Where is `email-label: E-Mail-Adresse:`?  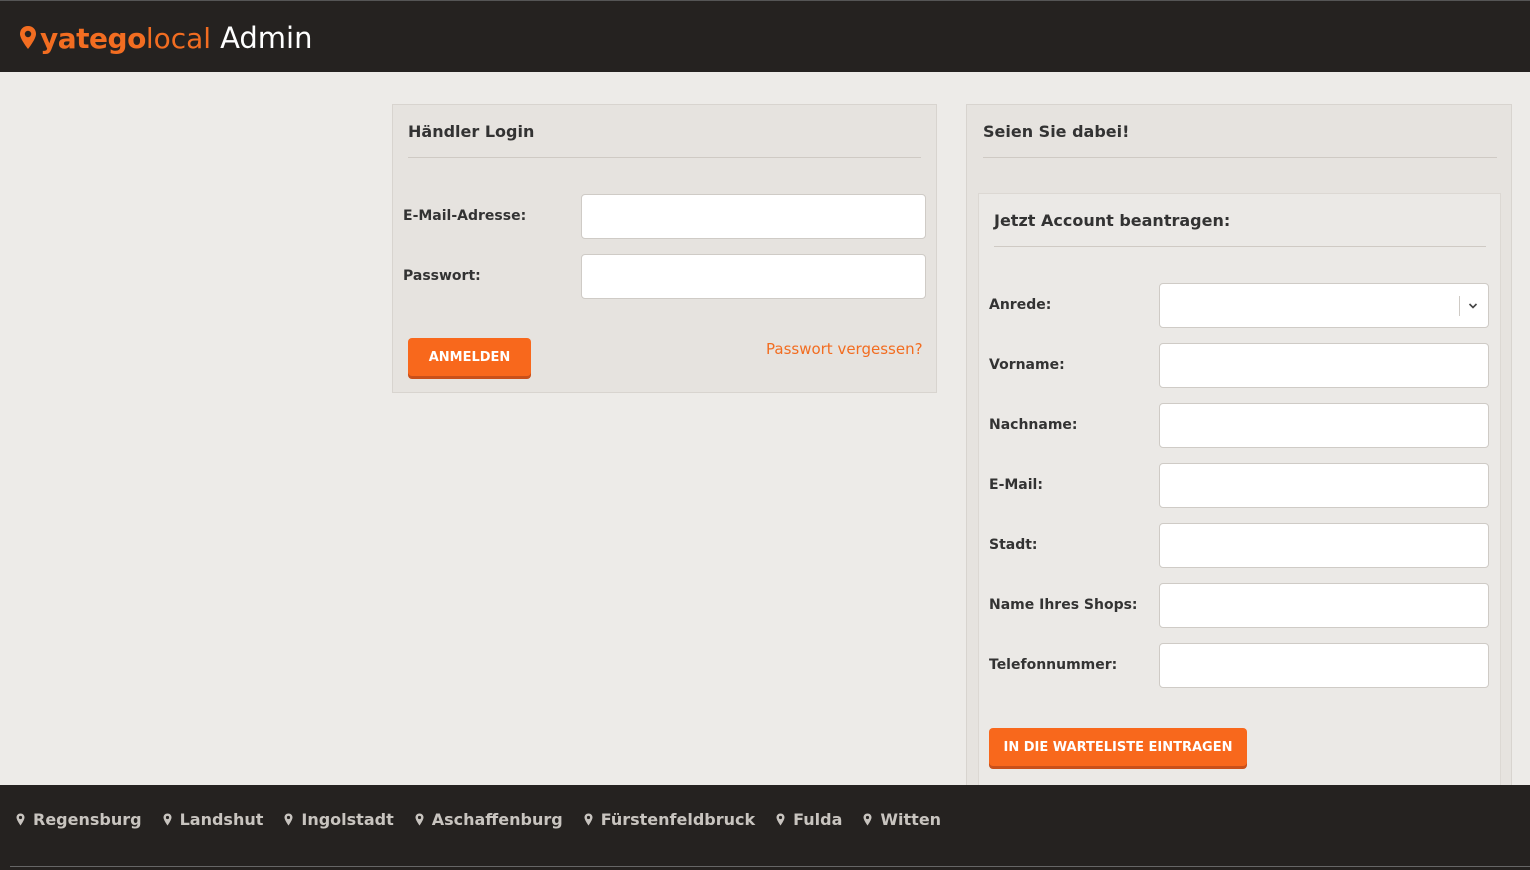 email-label: E-Mail-Adresse: is located at coordinates (465, 216).